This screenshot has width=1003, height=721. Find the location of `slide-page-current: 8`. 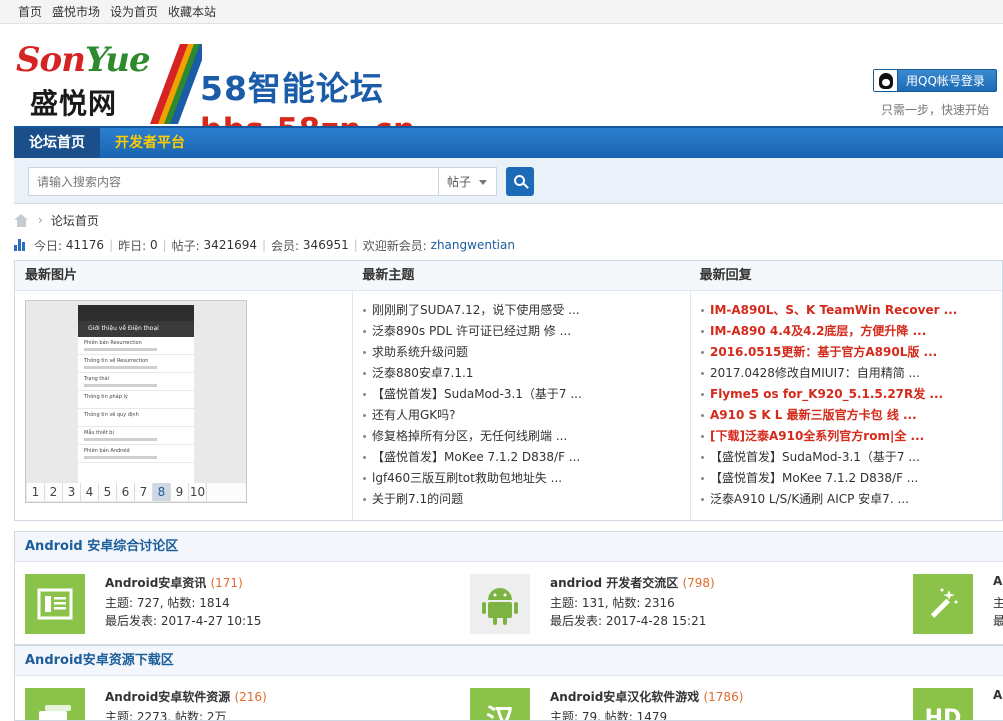

slide-page-current: 8 is located at coordinates (162, 492).